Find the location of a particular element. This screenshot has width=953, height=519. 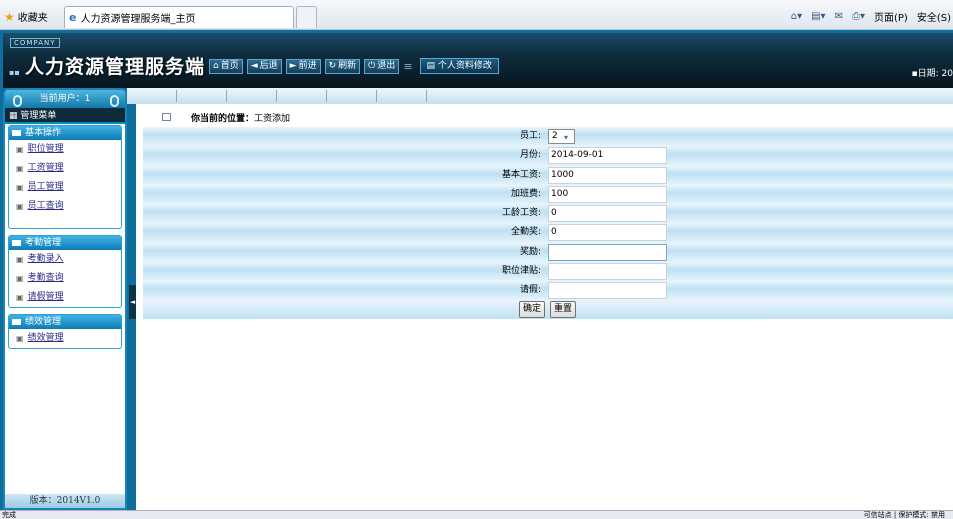

form-row-employee: 员工: 2 ▾ is located at coordinates (548, 137).